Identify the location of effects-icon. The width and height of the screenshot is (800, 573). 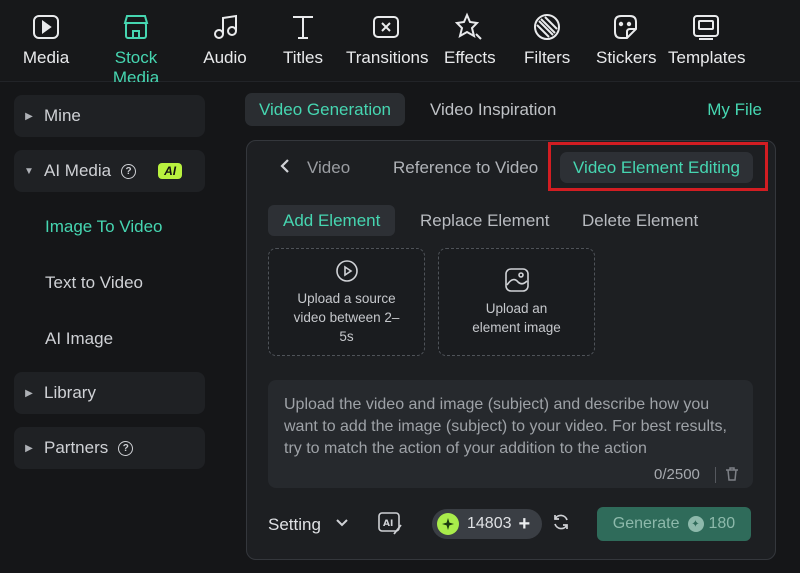
(469, 27).